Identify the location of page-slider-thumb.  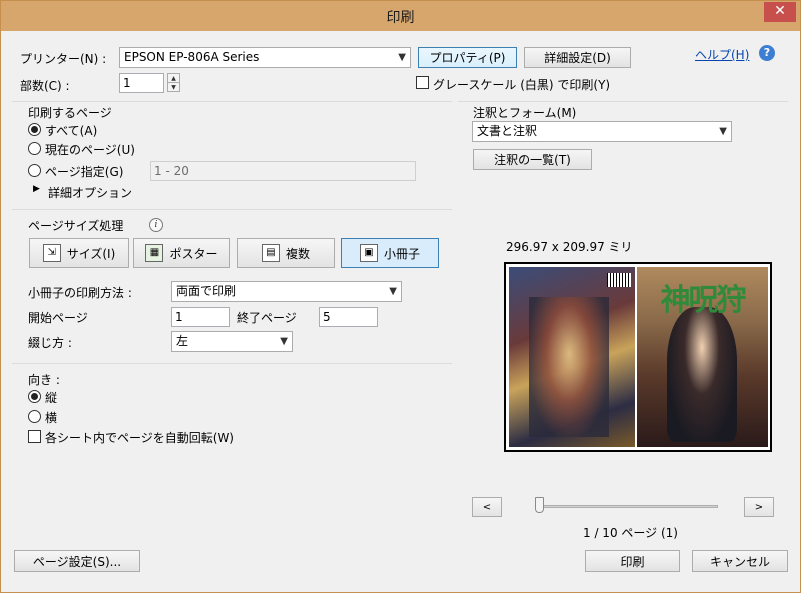
(539, 505).